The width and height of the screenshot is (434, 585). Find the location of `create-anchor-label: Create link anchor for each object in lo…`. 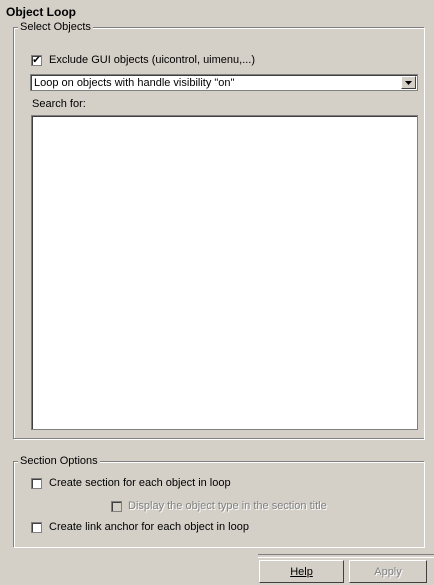

create-anchor-label: Create link anchor for each object in lo… is located at coordinates (149, 527).